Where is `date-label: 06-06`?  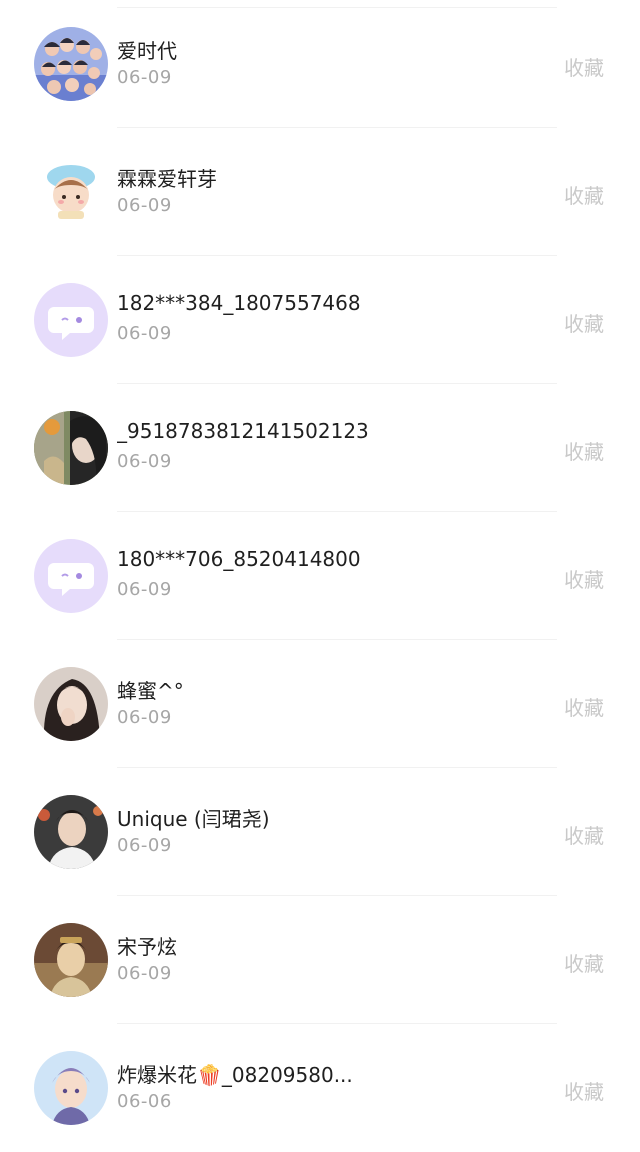
date-label: 06-06 is located at coordinates (144, 1101).